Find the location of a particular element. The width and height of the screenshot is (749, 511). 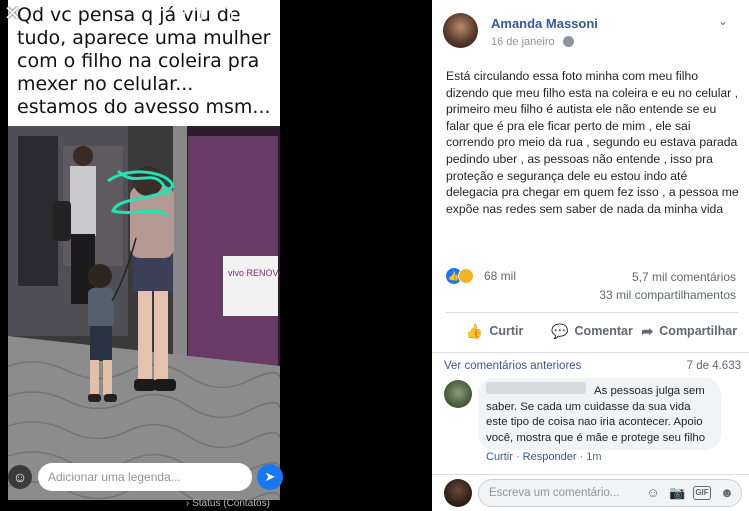

gif-icon: GIF is located at coordinates (702, 493).